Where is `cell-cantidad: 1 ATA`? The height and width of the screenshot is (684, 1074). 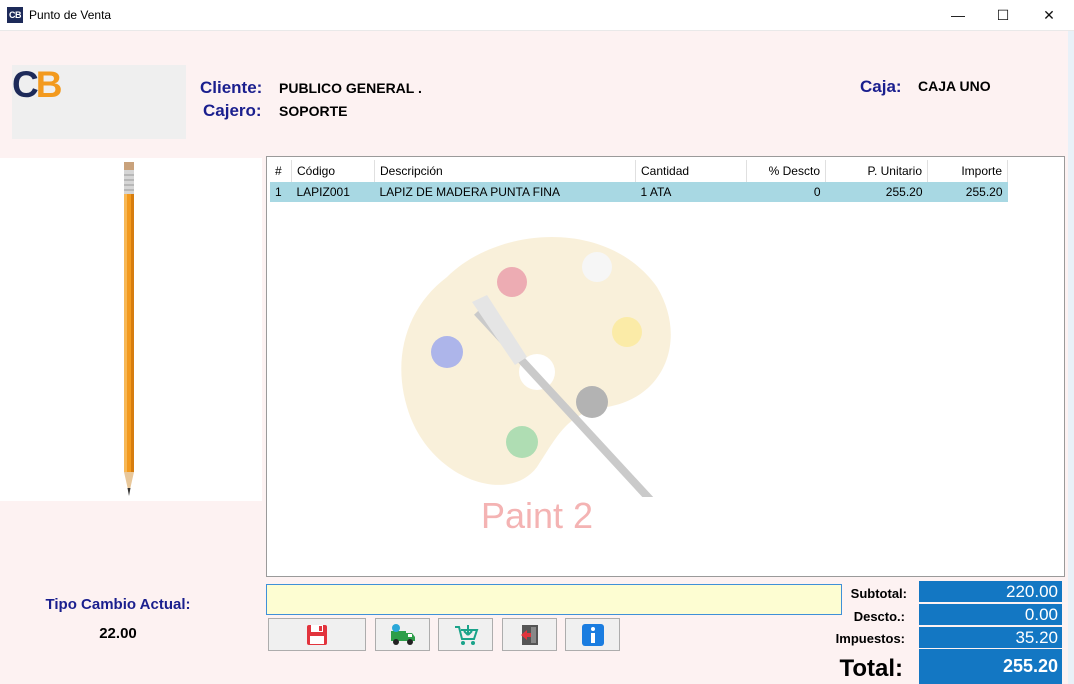 cell-cantidad: 1 ATA is located at coordinates (691, 192).